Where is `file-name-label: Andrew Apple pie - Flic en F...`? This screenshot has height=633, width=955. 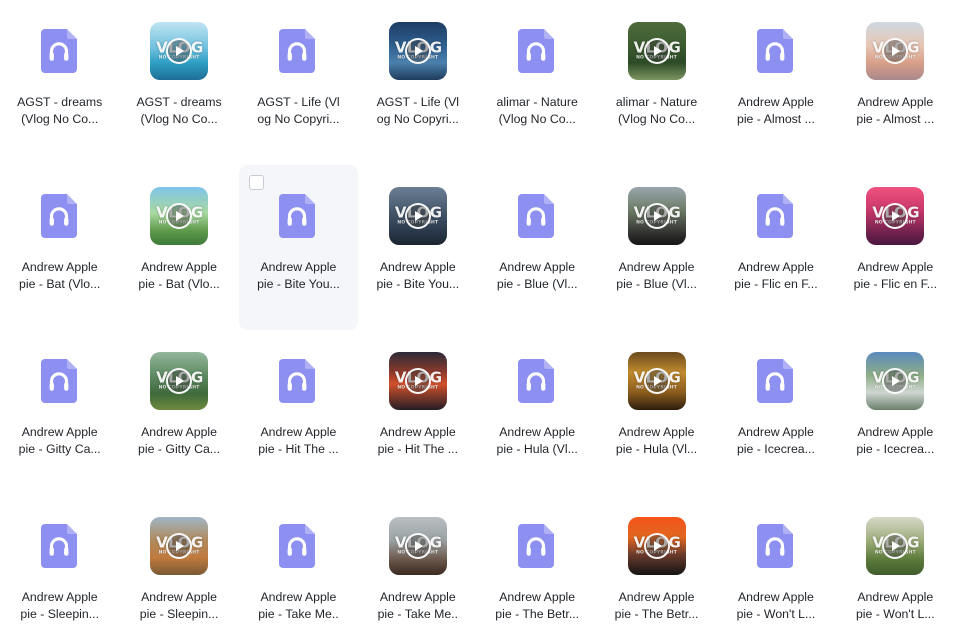 file-name-label: Andrew Apple pie - Flic en F... is located at coordinates (776, 275).